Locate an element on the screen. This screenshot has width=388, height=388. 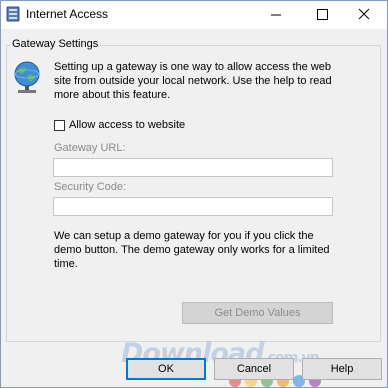
globe-network-icon is located at coordinates (27, 77).